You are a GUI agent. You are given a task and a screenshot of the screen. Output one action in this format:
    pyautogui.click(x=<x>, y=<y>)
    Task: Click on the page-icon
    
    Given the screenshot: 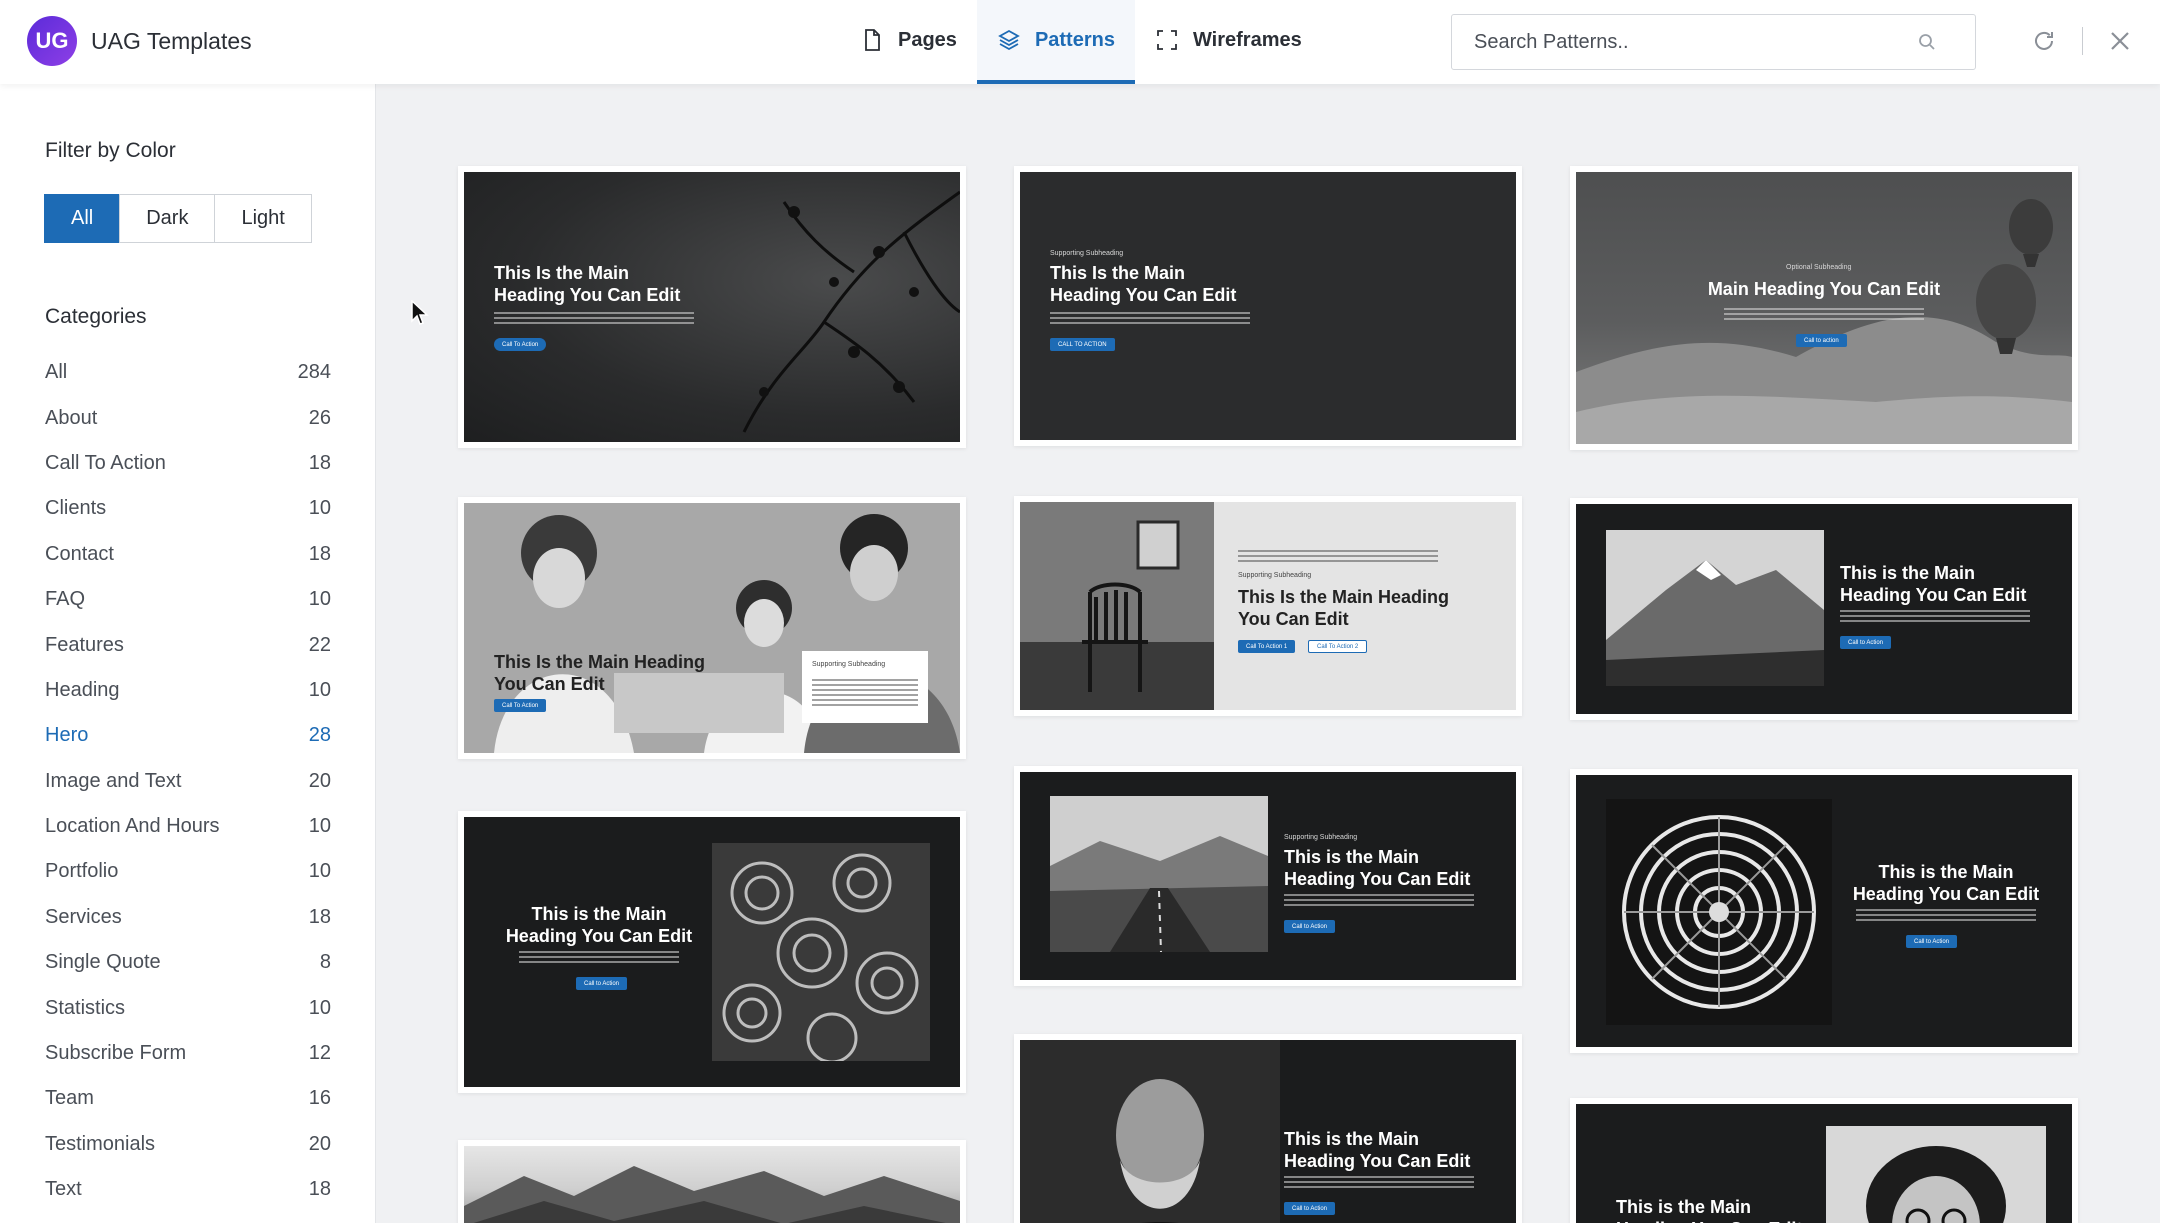 What is the action you would take?
    pyautogui.click(x=872, y=40)
    